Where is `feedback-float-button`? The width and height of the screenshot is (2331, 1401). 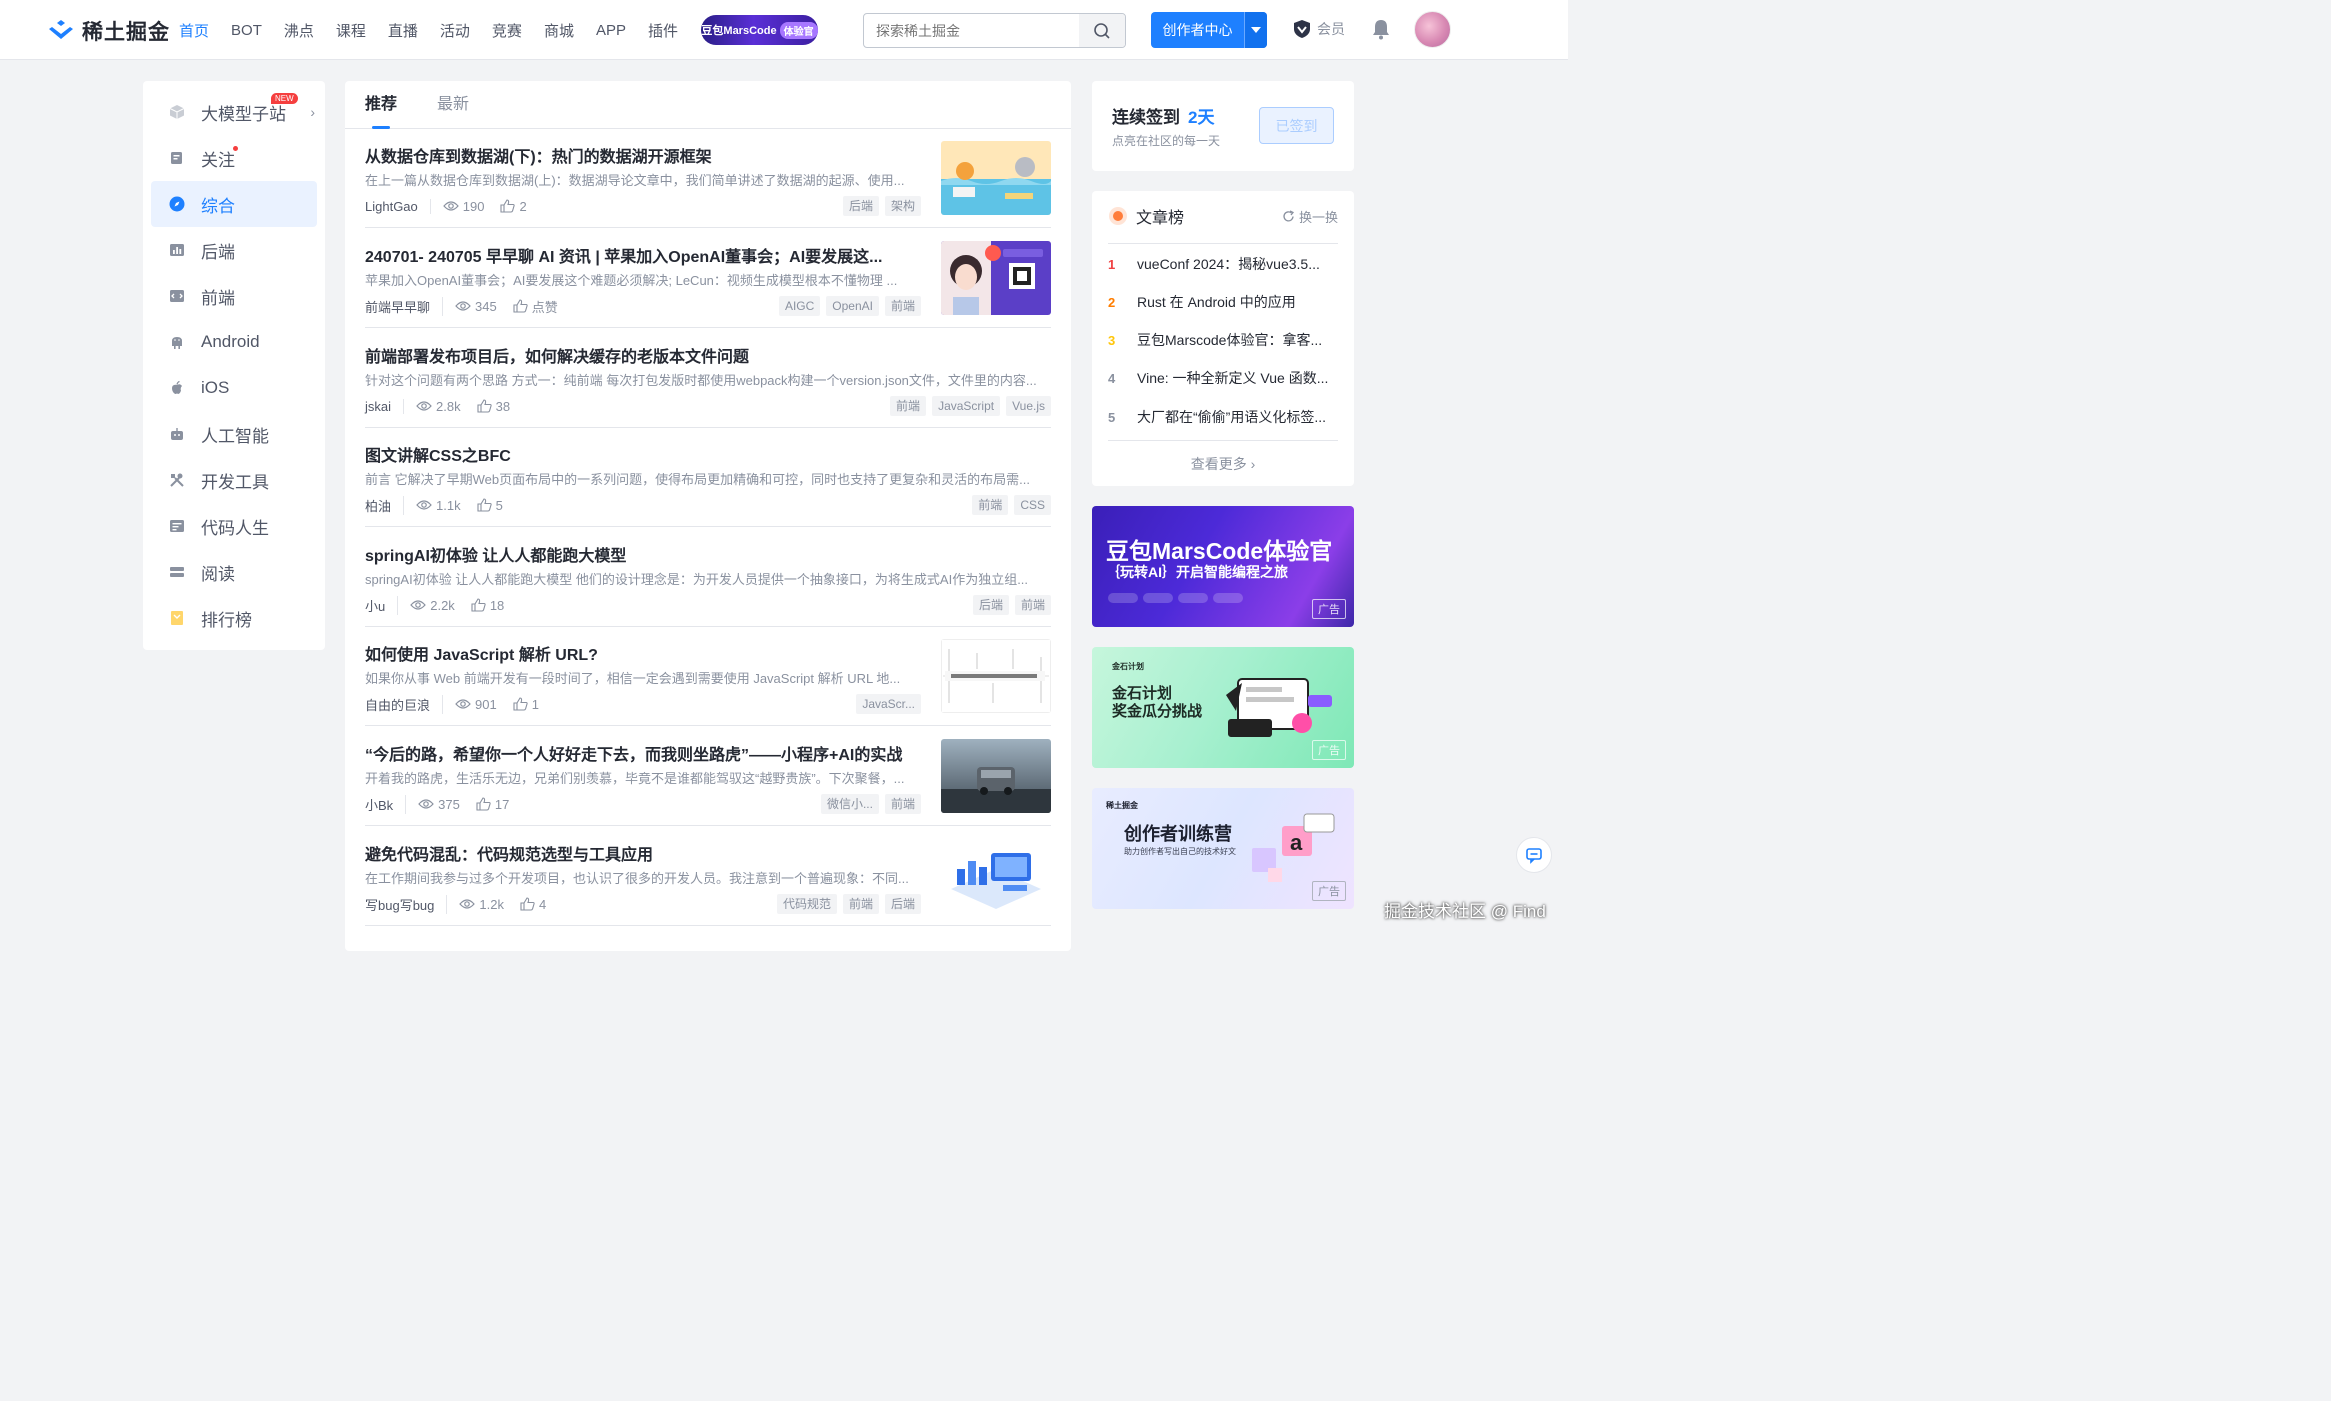
feedback-float-button is located at coordinates (1534, 855).